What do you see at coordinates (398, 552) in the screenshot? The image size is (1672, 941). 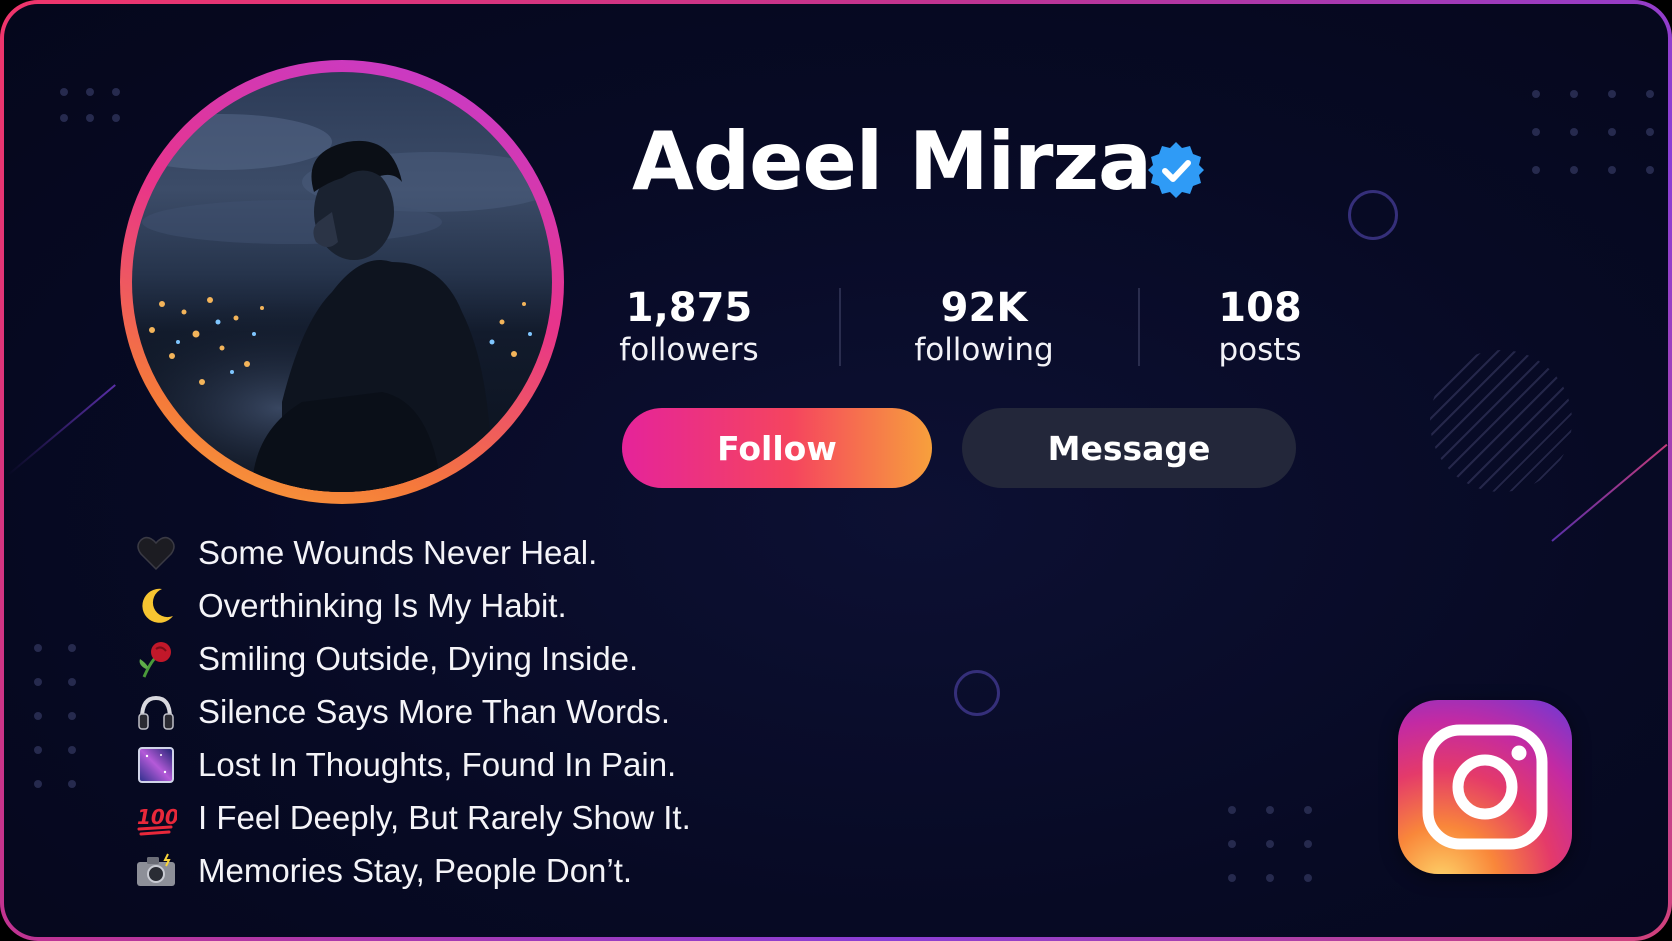 I see `bio-text: Some Wounds Never Heal.` at bounding box center [398, 552].